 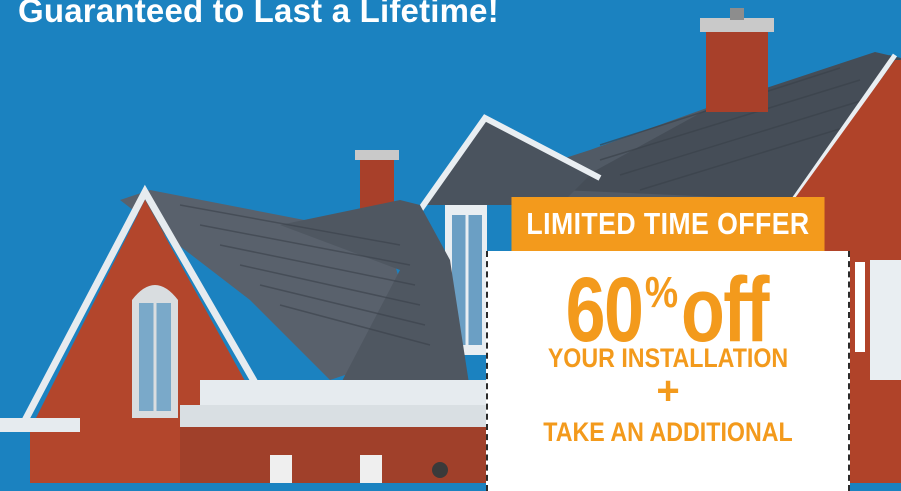 What do you see at coordinates (725, 310) in the screenshot?
I see `discount-word: off` at bounding box center [725, 310].